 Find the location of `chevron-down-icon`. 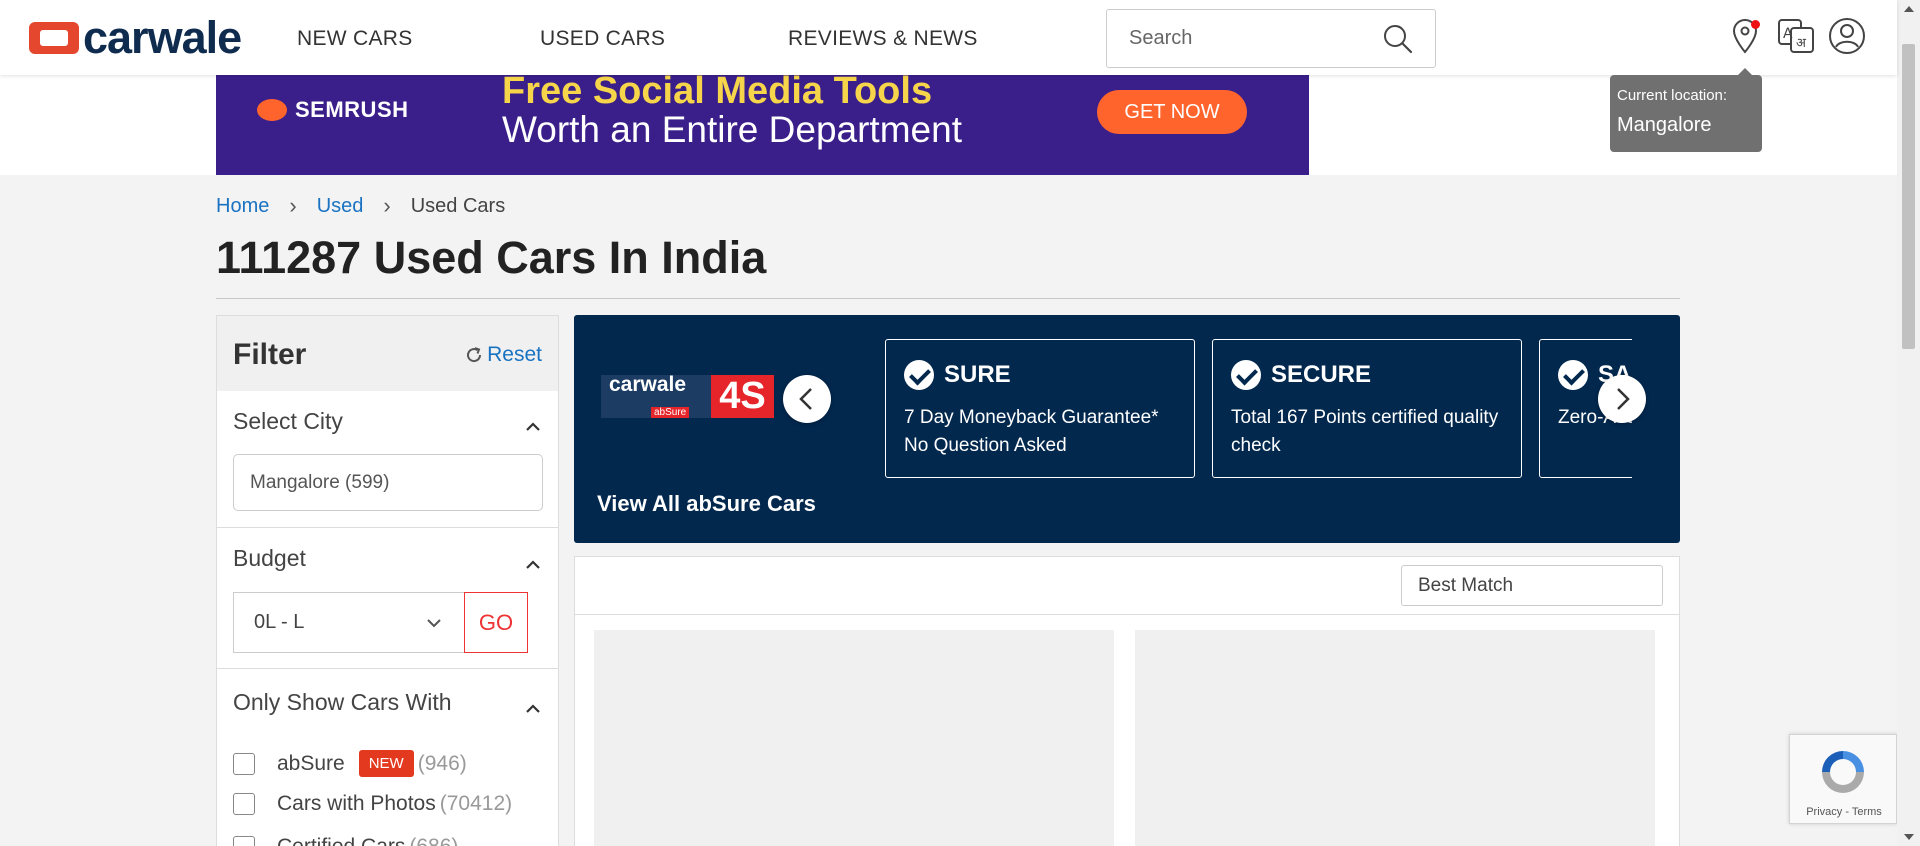

chevron-down-icon is located at coordinates (434, 623).